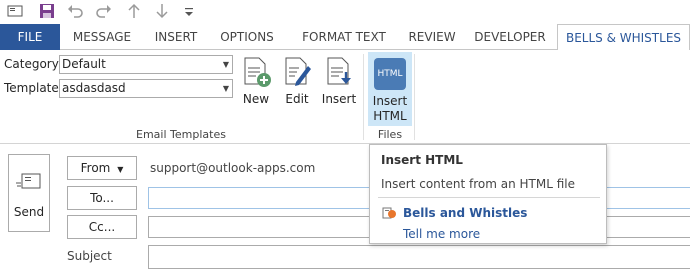 The height and width of the screenshot is (272, 690). What do you see at coordinates (390, 74) in the screenshot?
I see `html-icon: HTML` at bounding box center [390, 74].